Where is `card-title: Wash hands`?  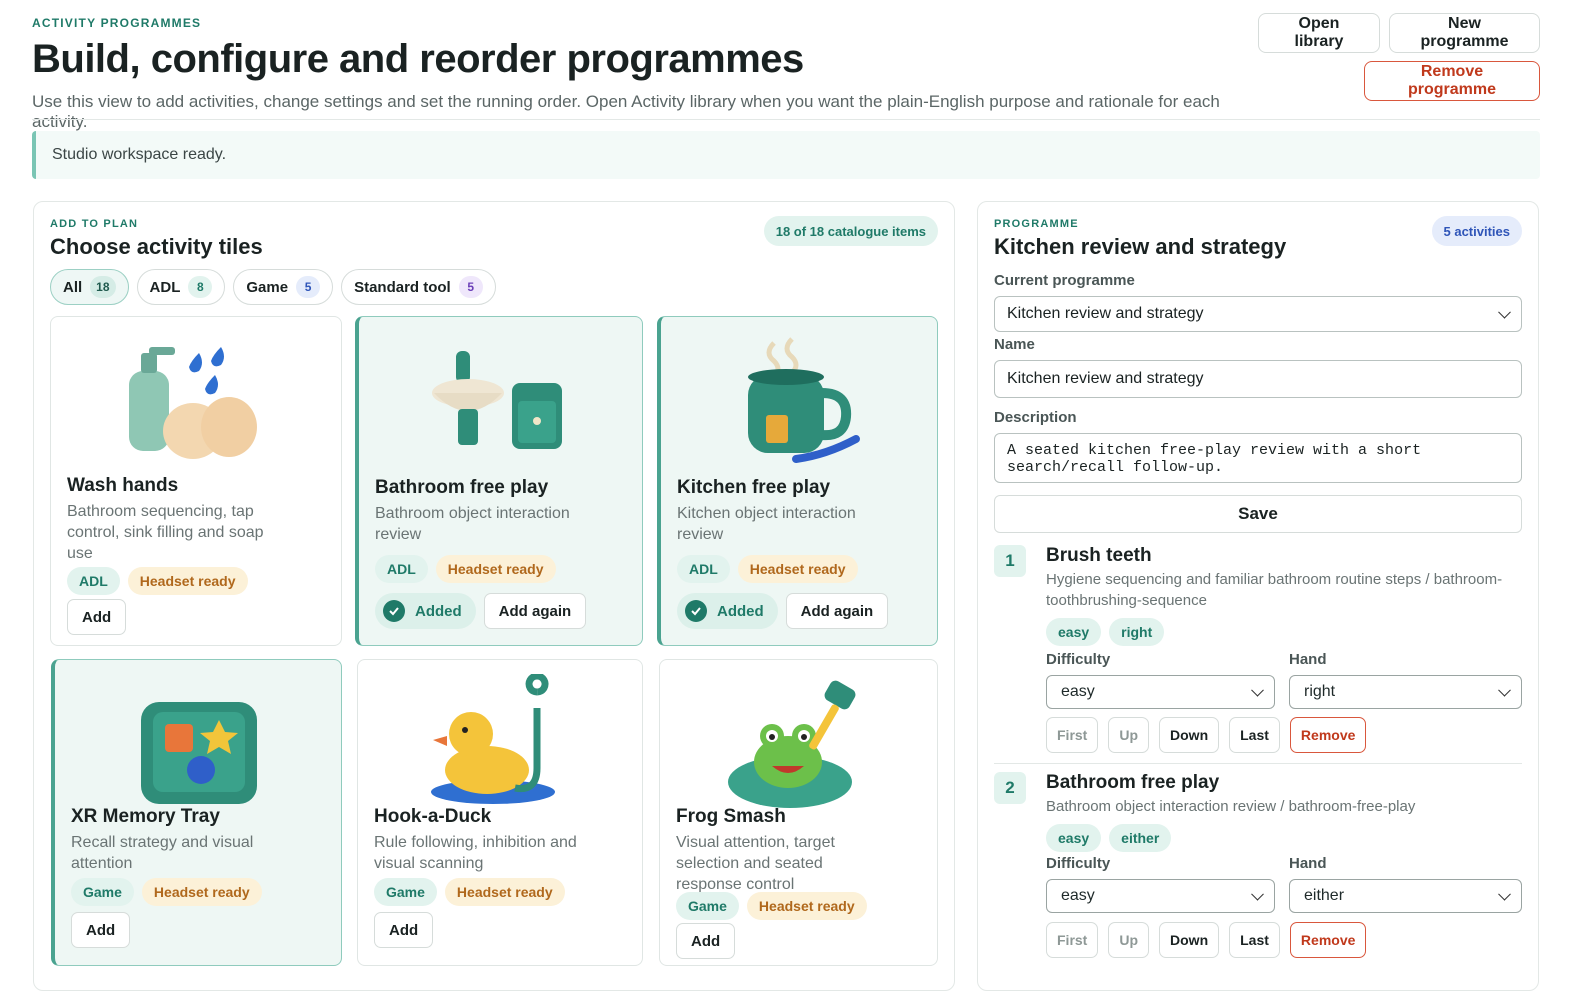 card-title: Wash hands is located at coordinates (123, 485).